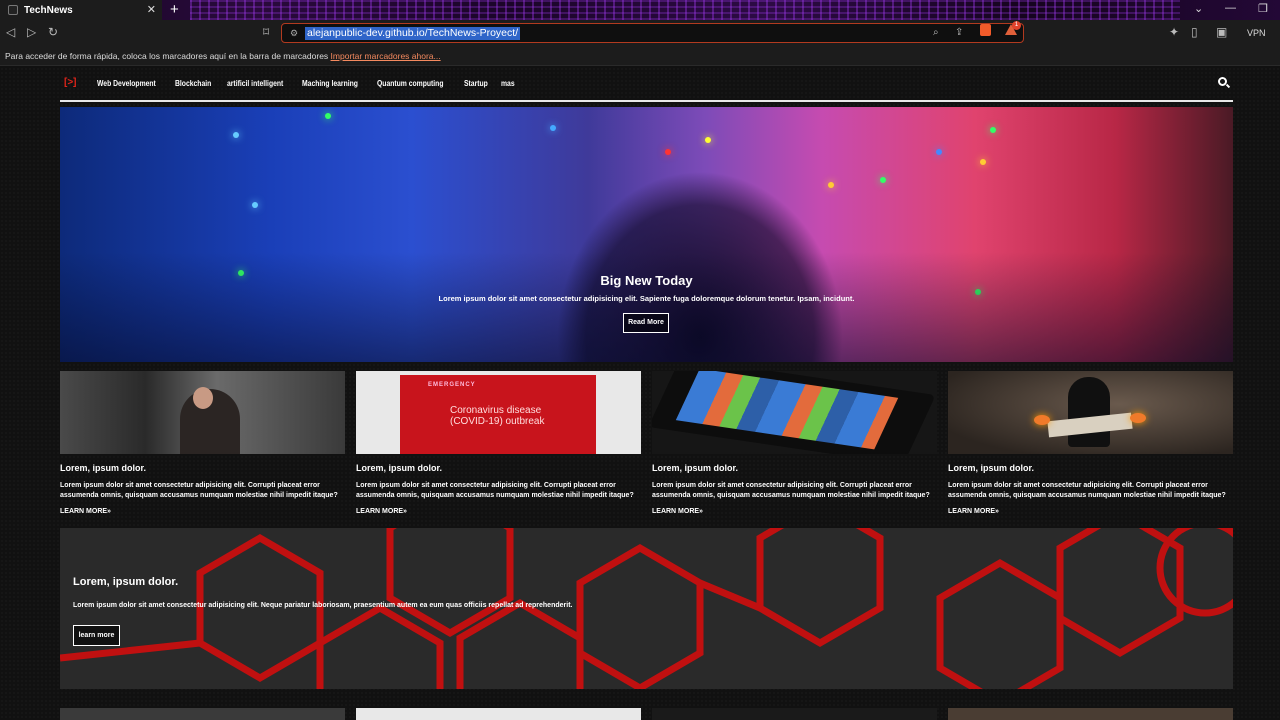 This screenshot has width=1280, height=720. Describe the element at coordinates (126, 83) in the screenshot. I see `nav-link: Web Development` at that location.